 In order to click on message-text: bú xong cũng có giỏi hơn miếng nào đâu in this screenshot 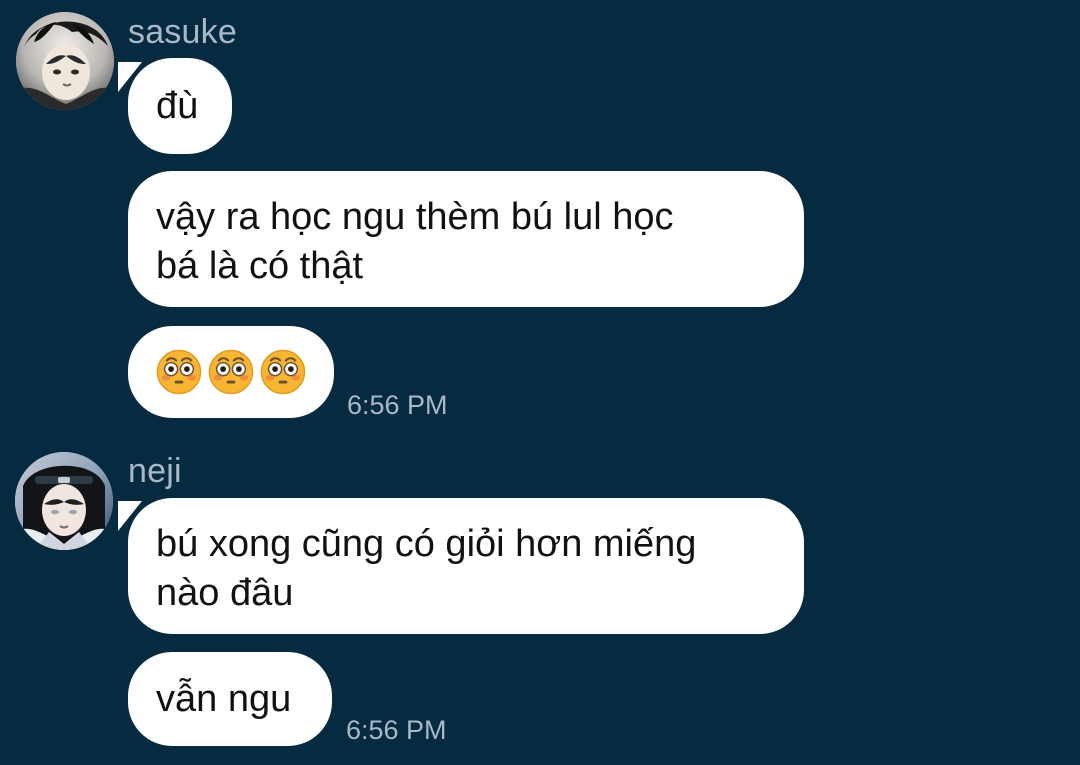, I will do `click(426, 568)`.